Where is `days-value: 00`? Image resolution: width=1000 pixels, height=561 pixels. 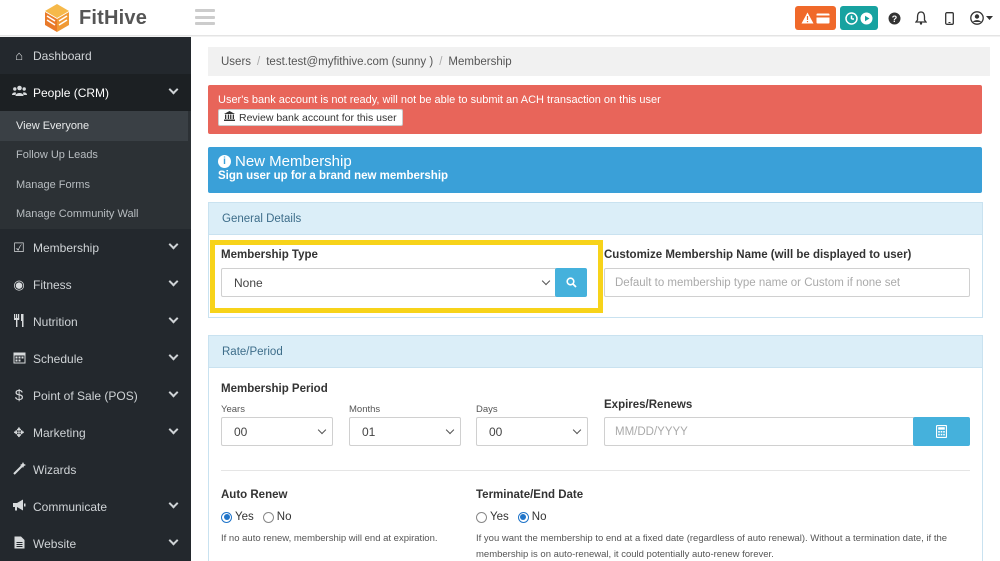
days-value: 00 is located at coordinates (496, 431).